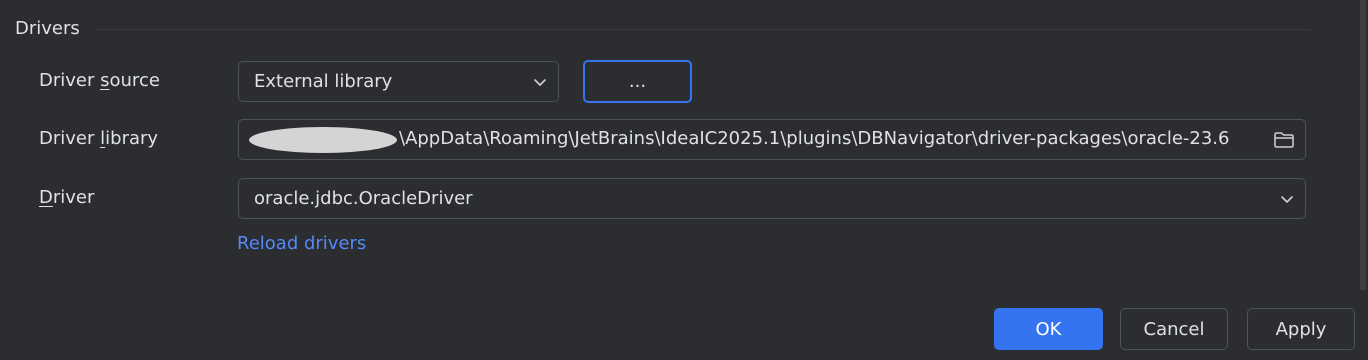 The width and height of the screenshot is (1368, 360). Describe the element at coordinates (1048, 329) in the screenshot. I see `ok-button: OK` at that location.